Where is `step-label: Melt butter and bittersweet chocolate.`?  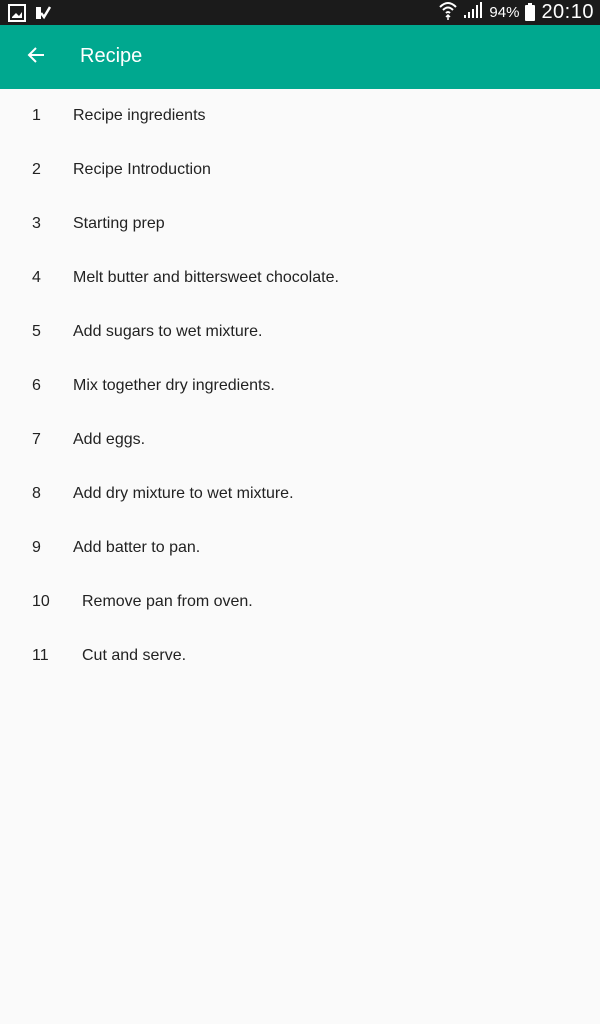
step-label: Melt butter and bittersweet chocolate. is located at coordinates (206, 277).